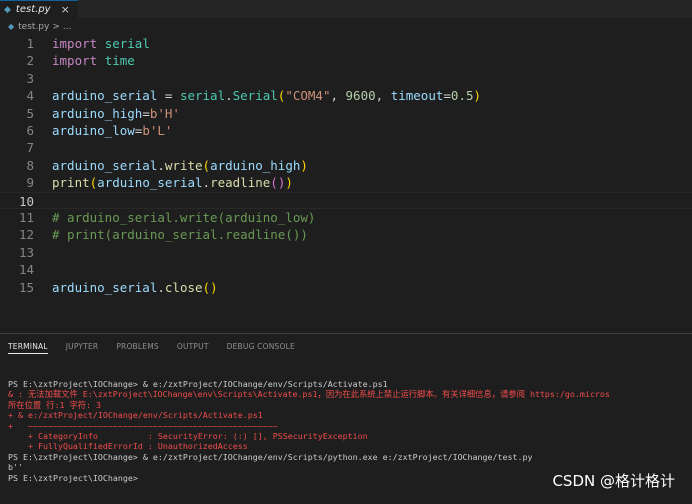 The image size is (692, 504). What do you see at coordinates (168, 113) in the screenshot?
I see `string-literal: 'H'` at bounding box center [168, 113].